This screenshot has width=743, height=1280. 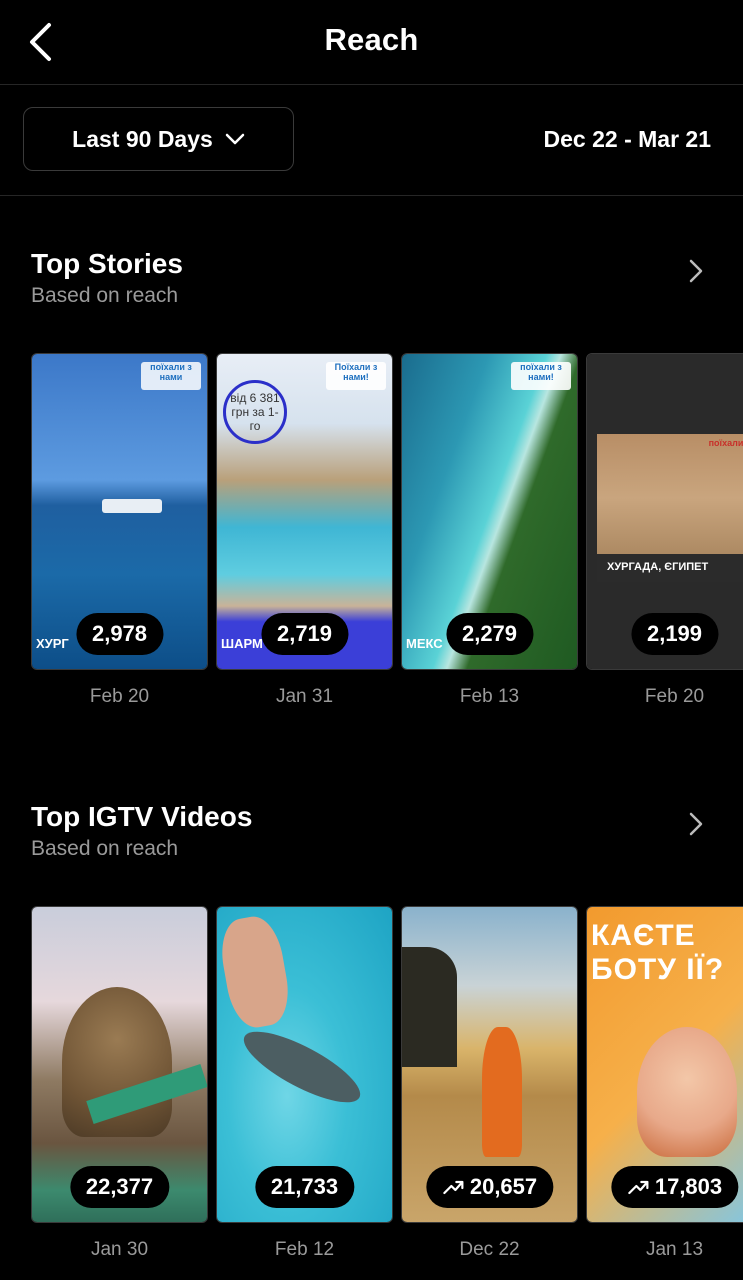 I want to click on igtv-thumbnail: 20,657, so click(x=489, y=1064).